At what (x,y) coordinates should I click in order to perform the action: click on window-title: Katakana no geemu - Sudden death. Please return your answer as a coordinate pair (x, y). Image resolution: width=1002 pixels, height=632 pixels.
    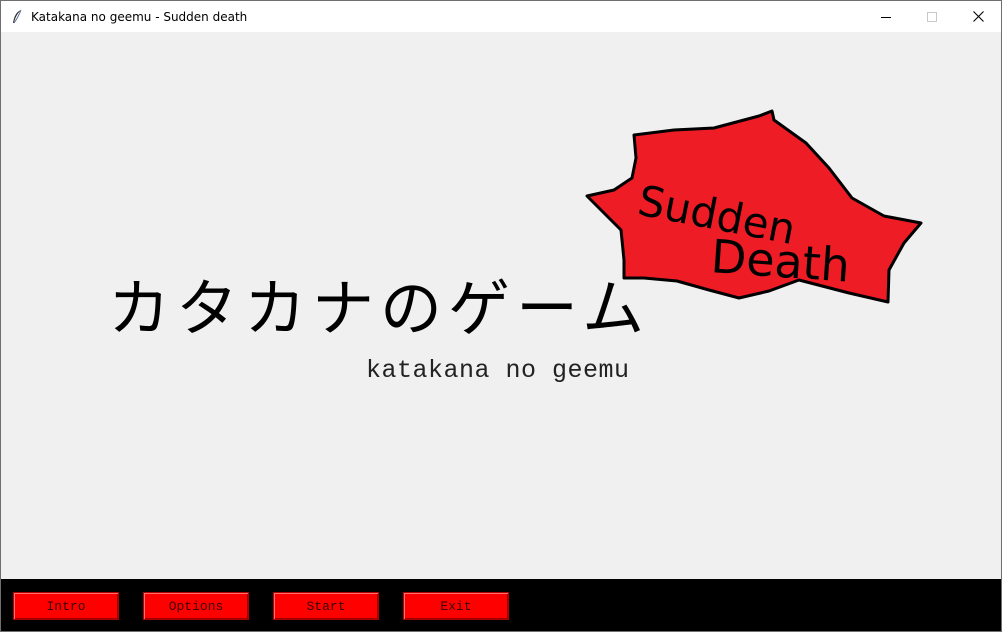
    Looking at the image, I should click on (139, 16).